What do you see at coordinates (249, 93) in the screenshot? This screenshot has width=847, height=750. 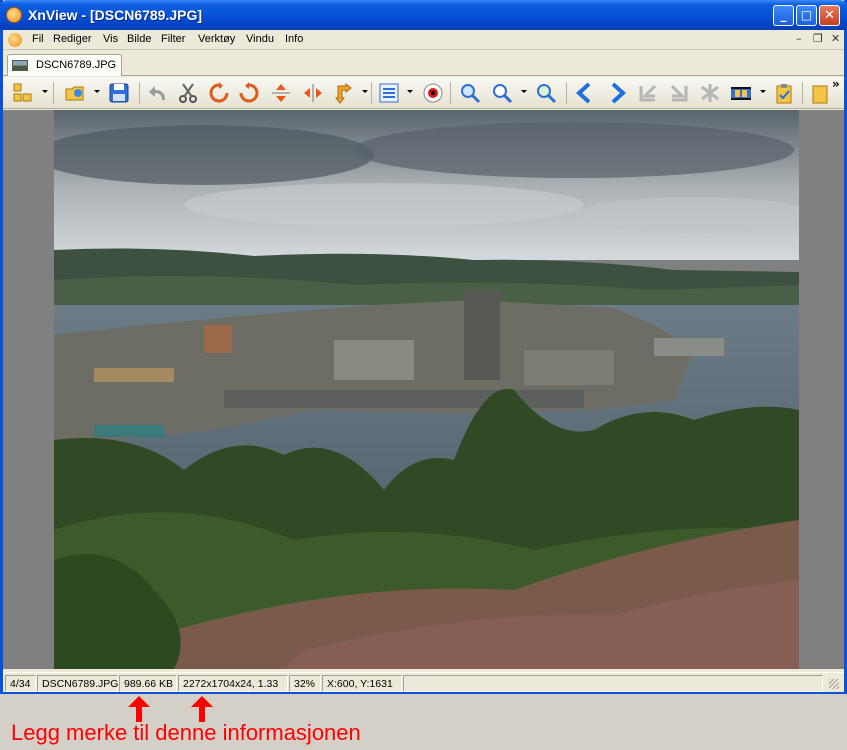 I see `rotate-right-icon` at bounding box center [249, 93].